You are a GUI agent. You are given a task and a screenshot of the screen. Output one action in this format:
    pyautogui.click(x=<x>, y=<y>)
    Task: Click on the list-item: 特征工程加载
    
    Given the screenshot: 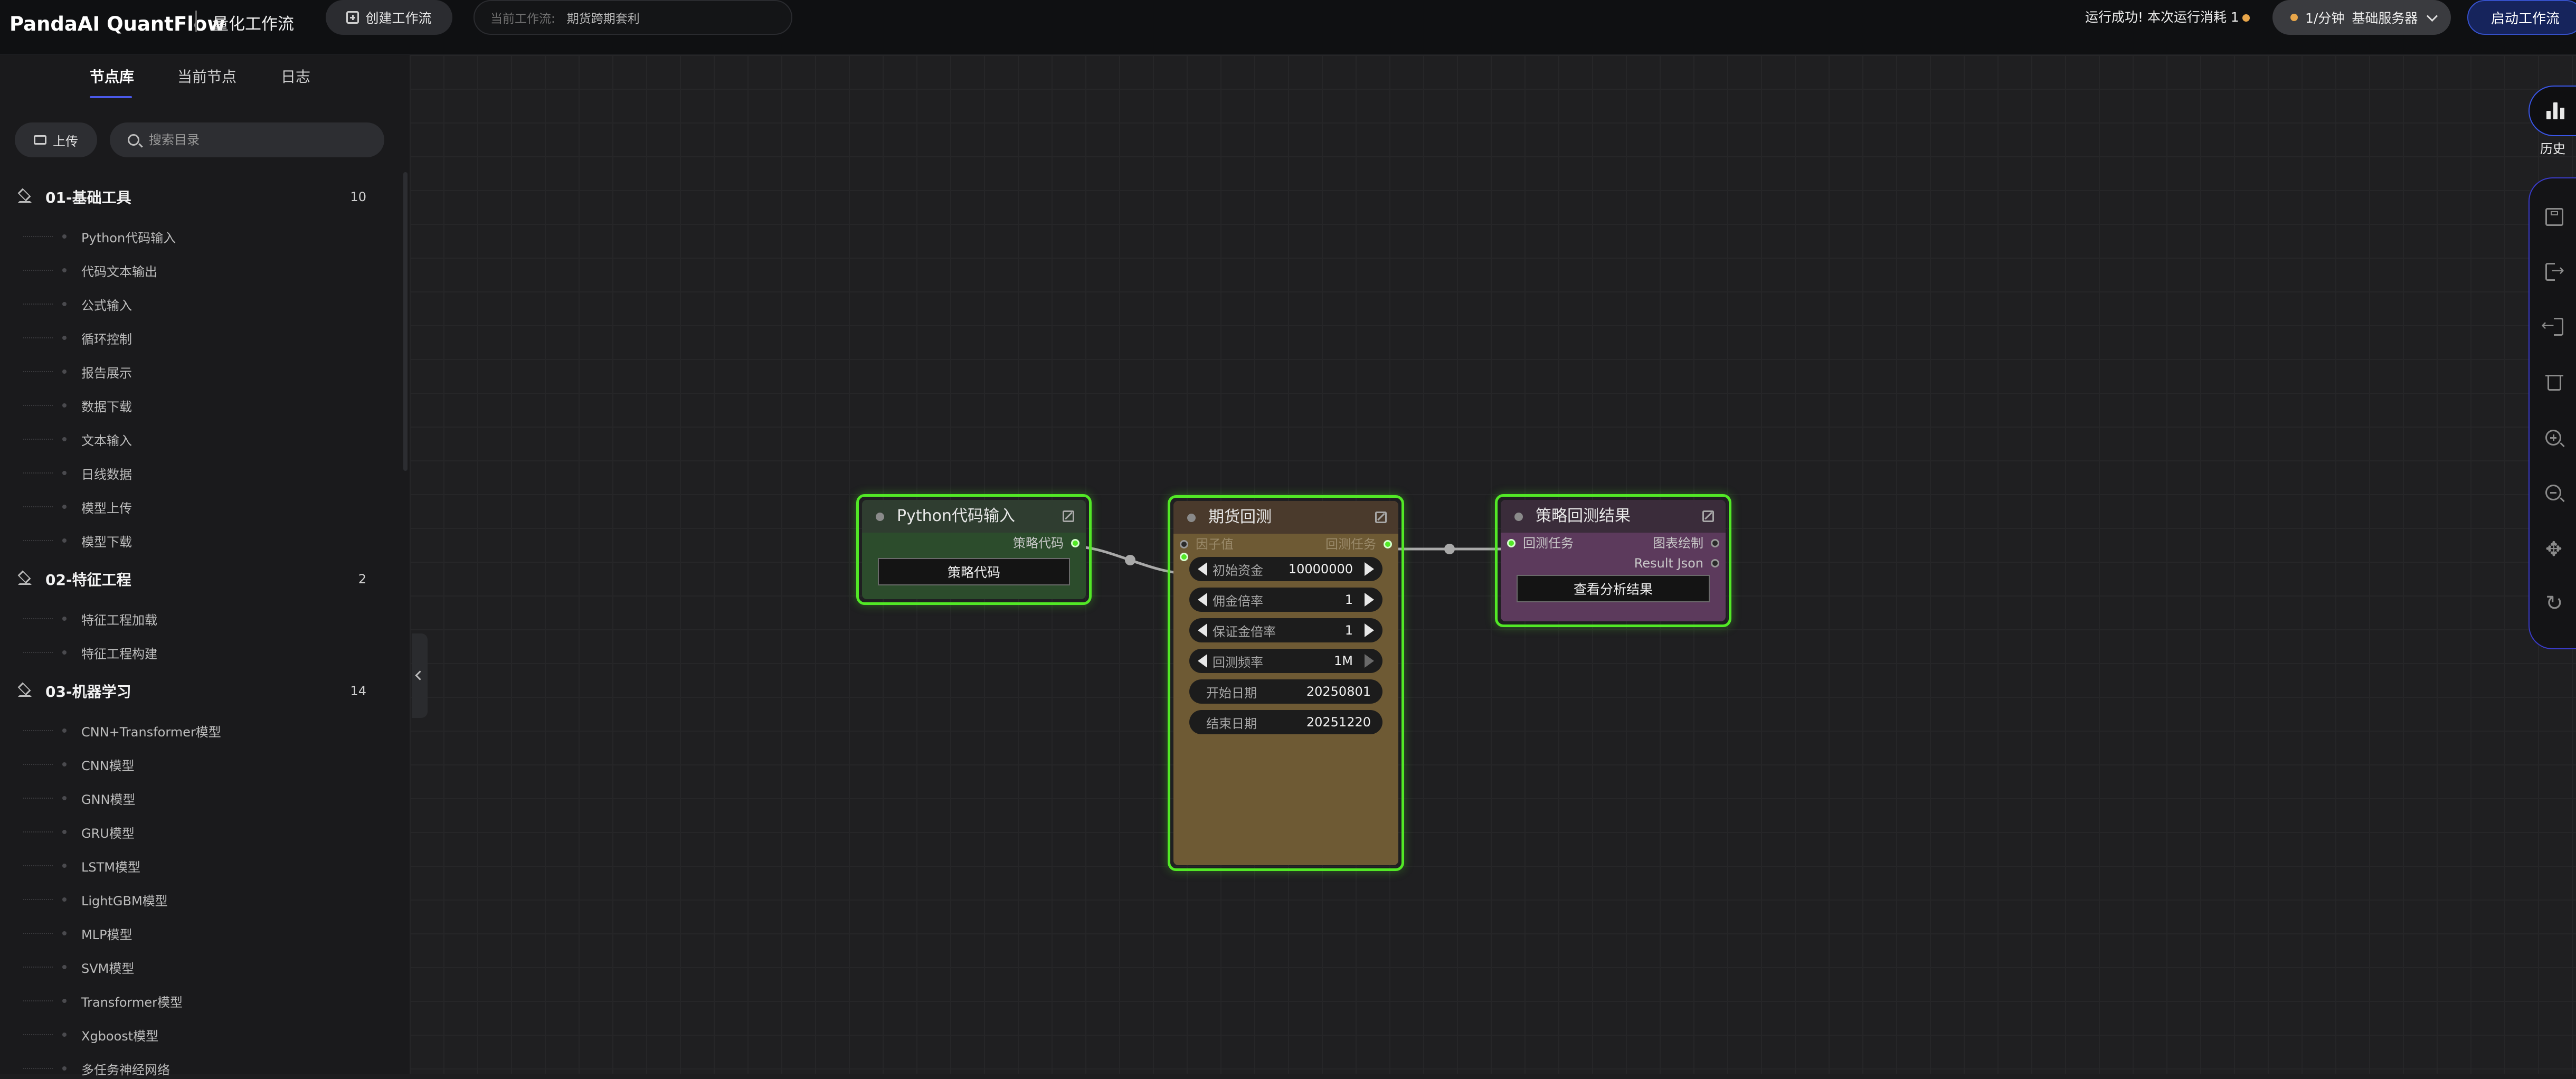 What is the action you would take?
    pyautogui.click(x=90, y=618)
    